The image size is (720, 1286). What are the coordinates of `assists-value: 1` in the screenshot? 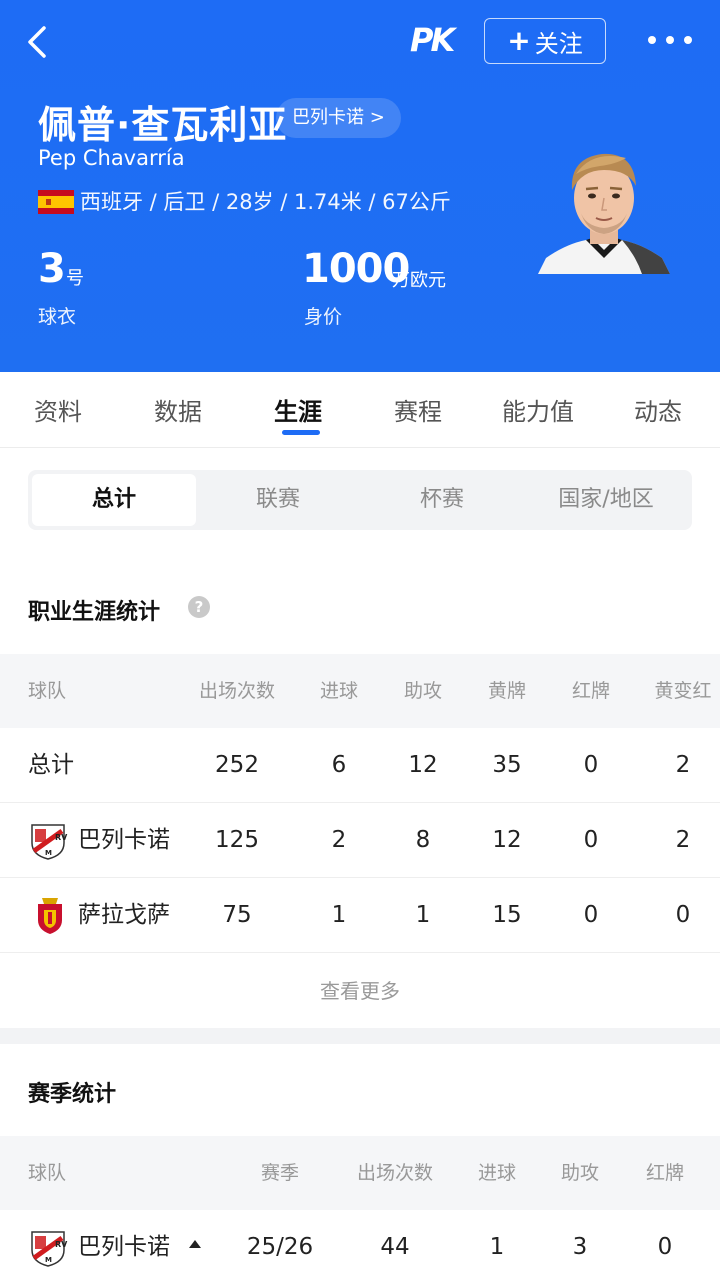 It's located at (423, 915).